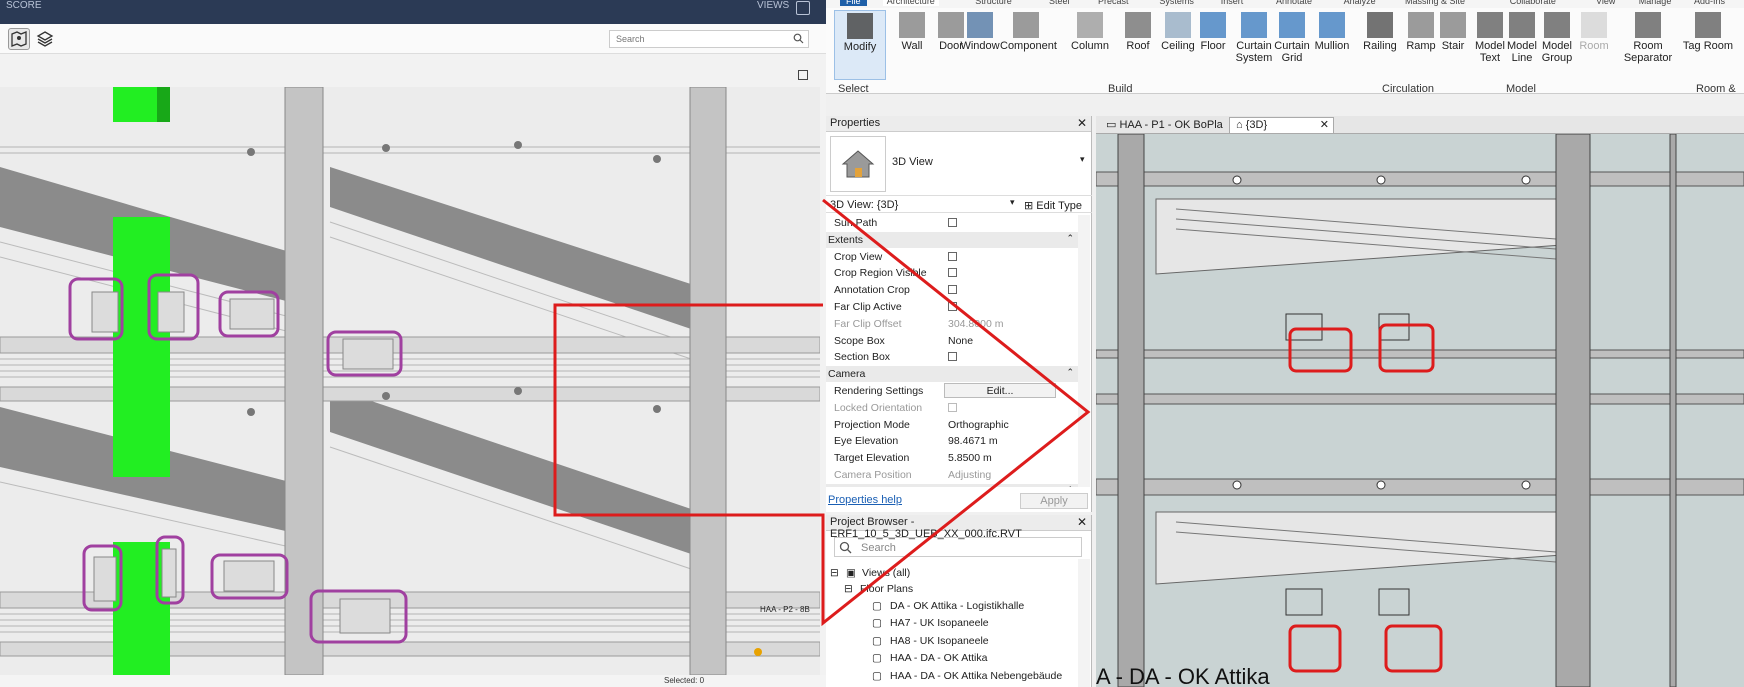 This screenshot has height=687, width=1744. Describe the element at coordinates (803, 8) in the screenshot. I see `views-icon` at that location.